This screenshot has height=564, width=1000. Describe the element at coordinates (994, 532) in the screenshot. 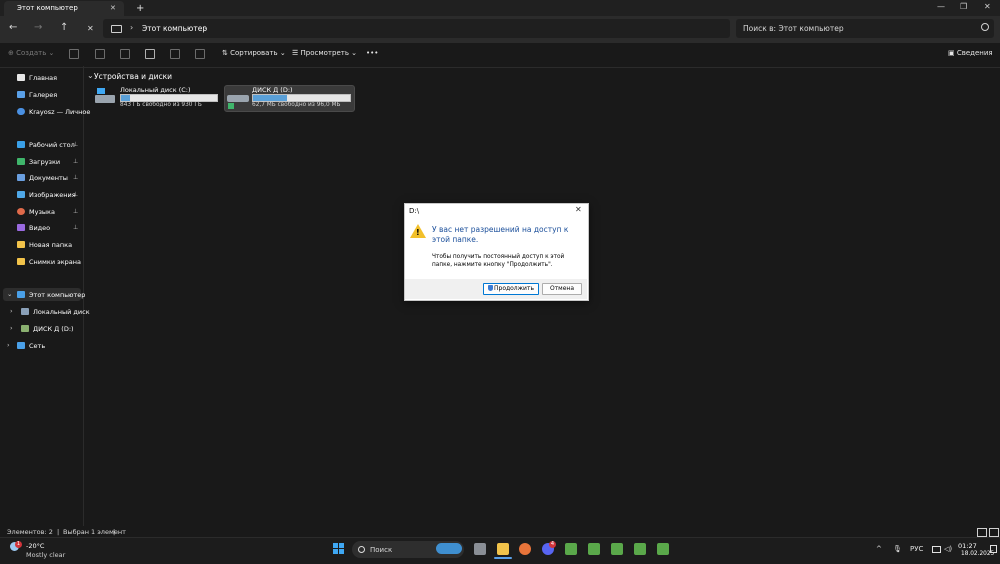

I see `tiles-view-icon` at that location.